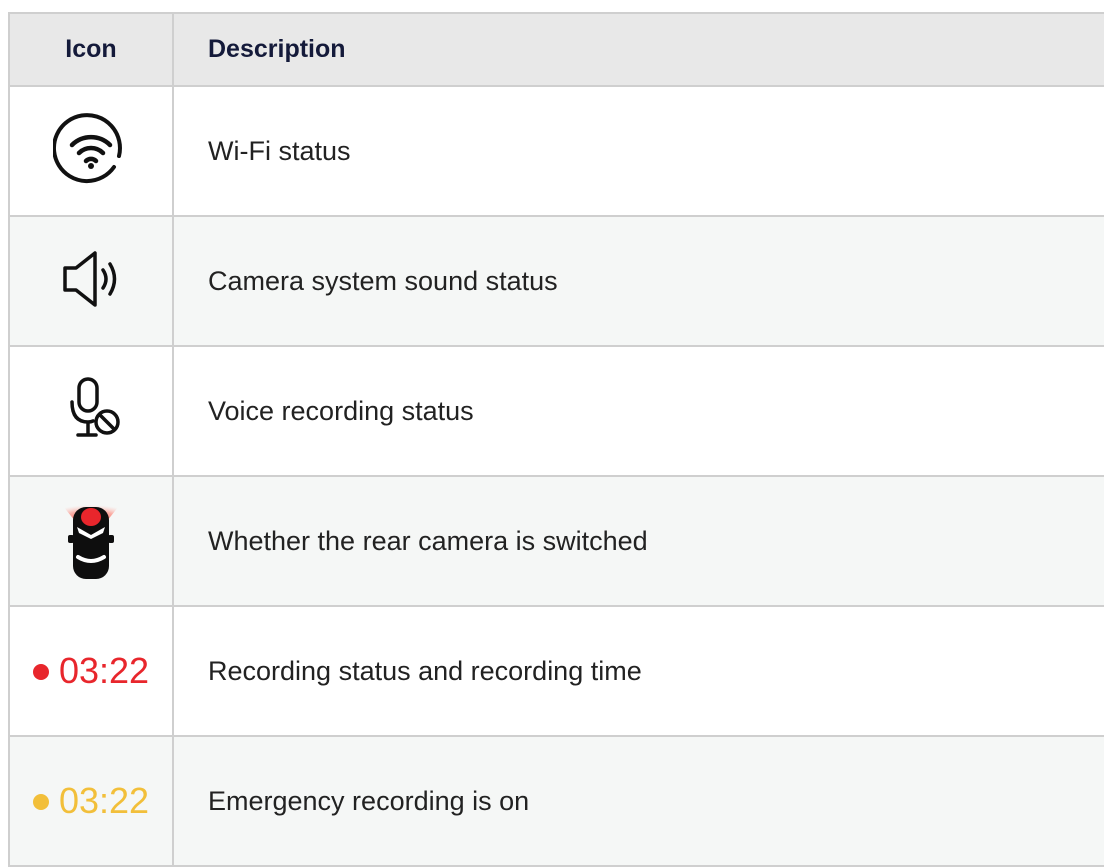 The width and height of the screenshot is (1104, 867). I want to click on description-column-header: Description, so click(638, 49).